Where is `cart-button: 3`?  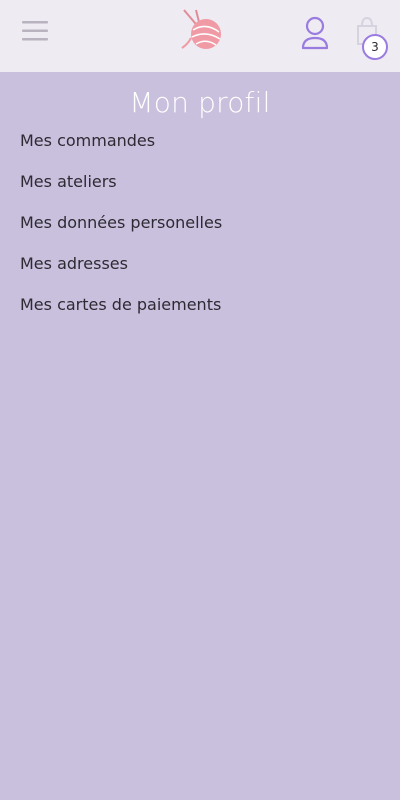 cart-button: 3 is located at coordinates (372, 37).